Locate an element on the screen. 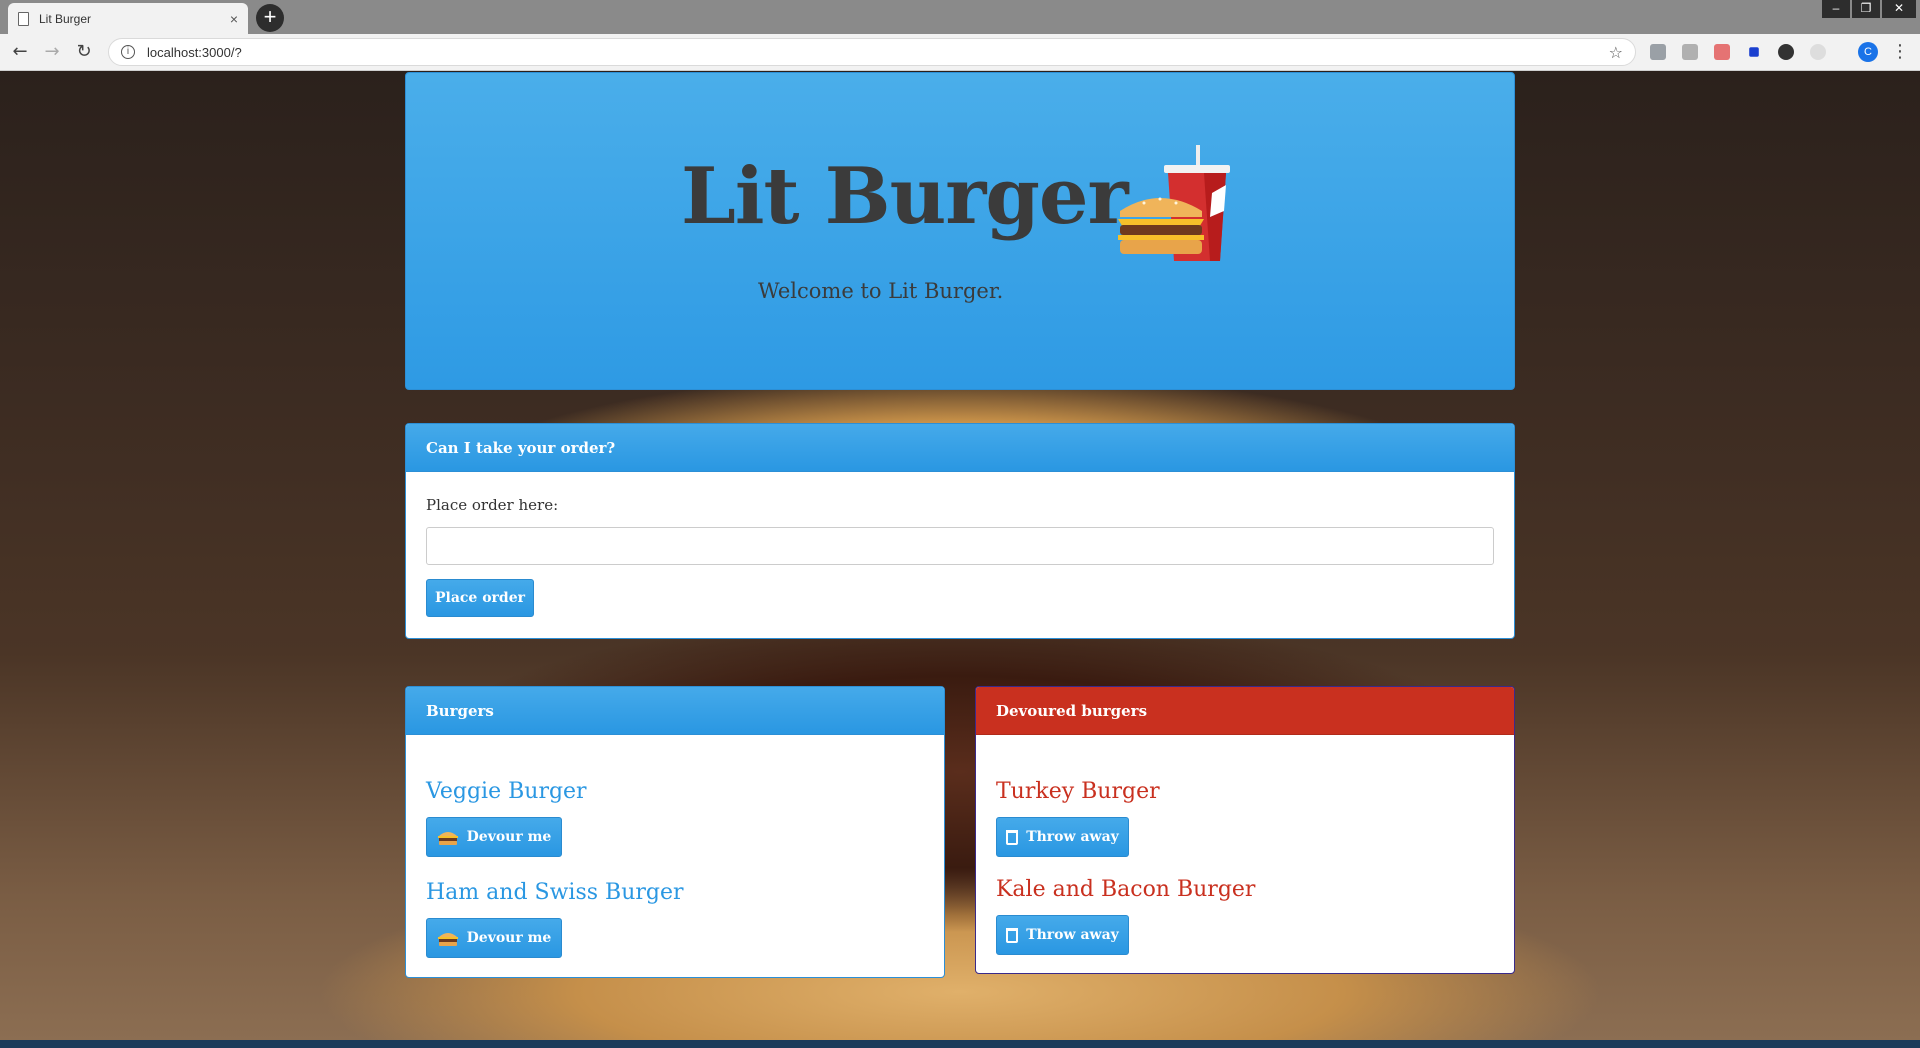 The height and width of the screenshot is (1048, 1920). devoured-burger-name: Turkey Burger is located at coordinates (1078, 791).